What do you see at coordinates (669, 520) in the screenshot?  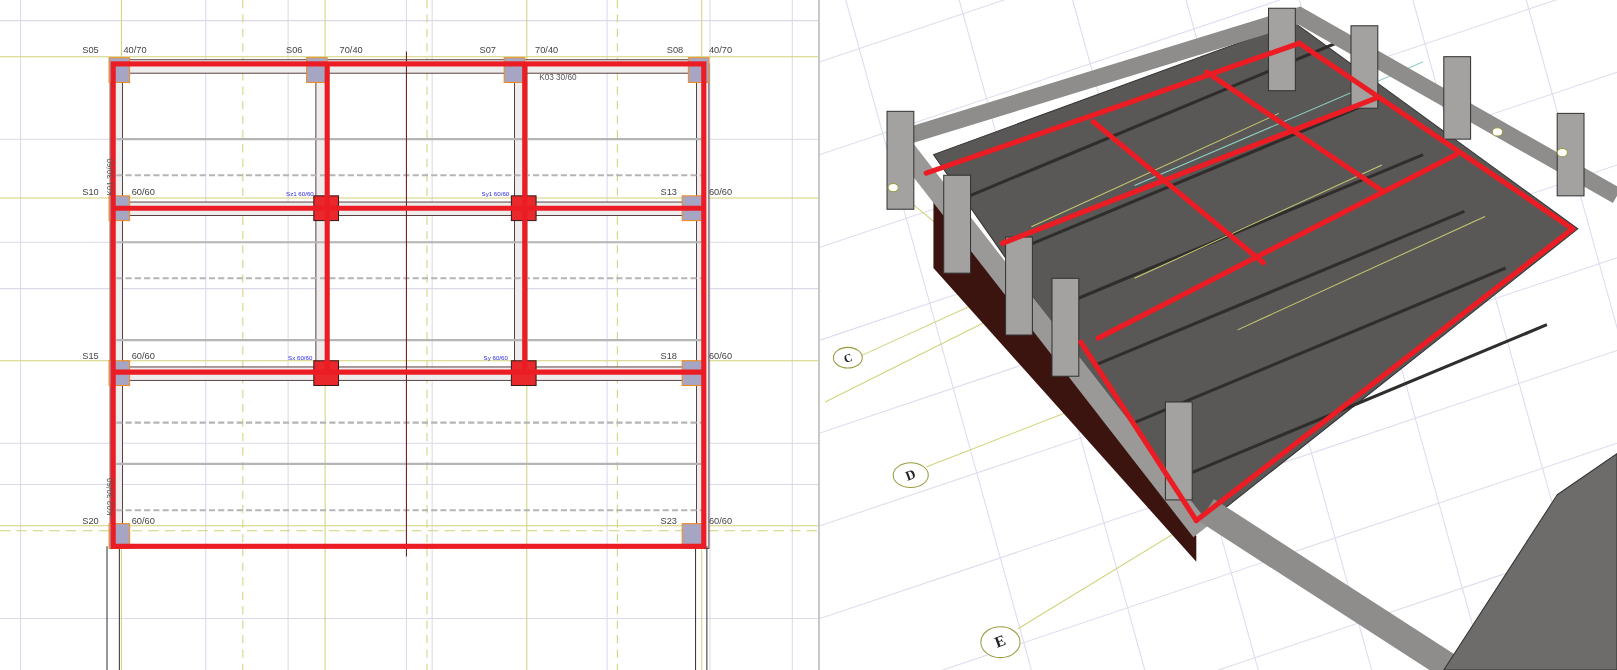 I see `column-label: S23` at bounding box center [669, 520].